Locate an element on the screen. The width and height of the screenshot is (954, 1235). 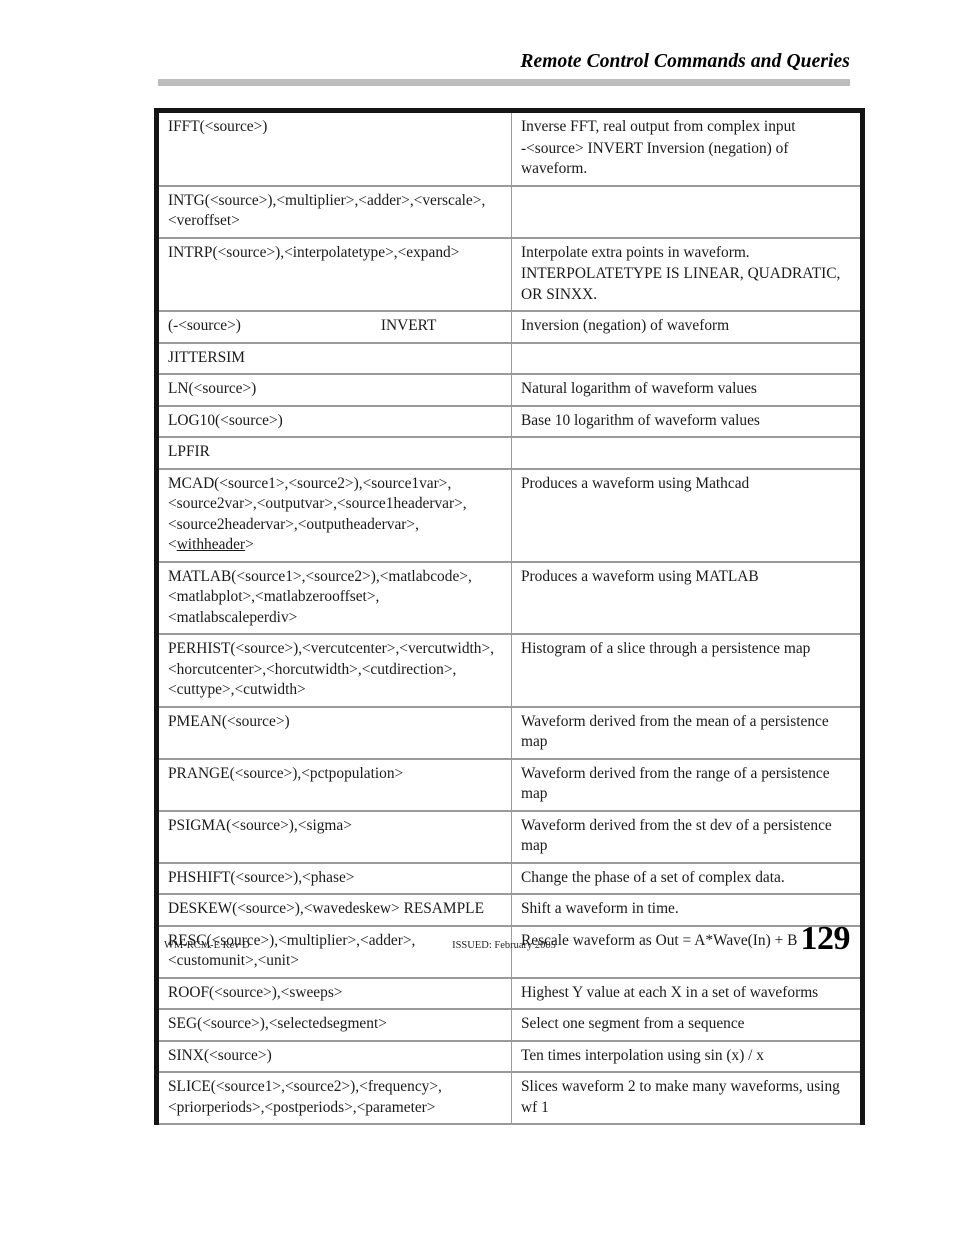
command-description-cell: Produces a waveform using Mathcad is located at coordinates (687, 515).